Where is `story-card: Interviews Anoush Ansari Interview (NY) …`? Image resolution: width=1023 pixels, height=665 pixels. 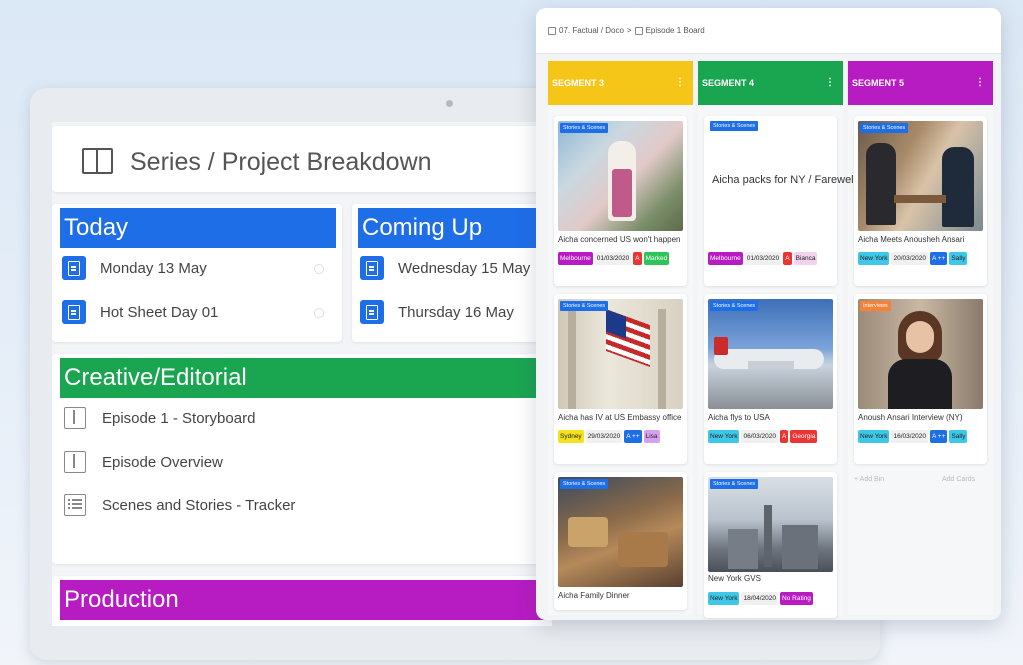 story-card: Interviews Anoush Ansari Interview (NY) … is located at coordinates (920, 379).